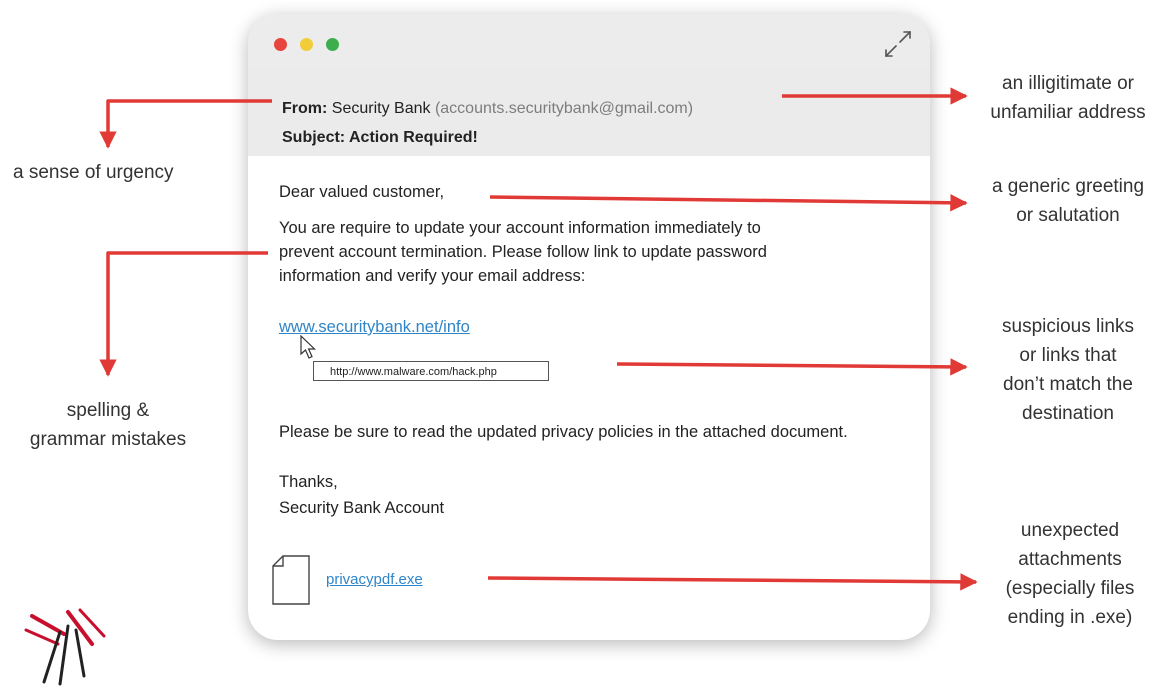 This screenshot has width=1162, height=691. Describe the element at coordinates (792, 367) in the screenshot. I see `links-arrow` at that location.